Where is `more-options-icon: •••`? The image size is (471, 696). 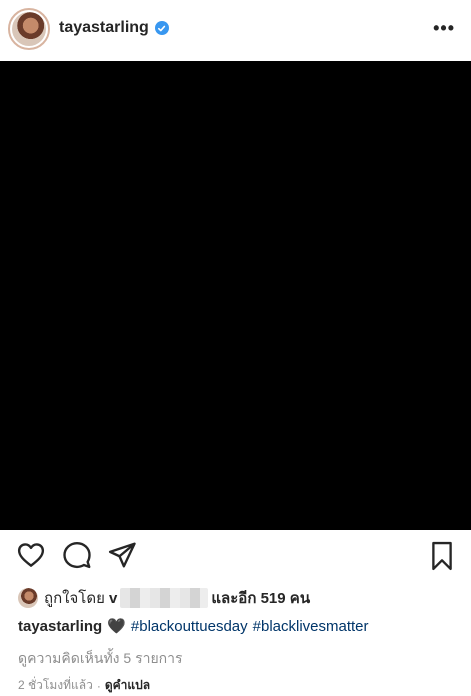
more-options-icon: ••• is located at coordinates (444, 28).